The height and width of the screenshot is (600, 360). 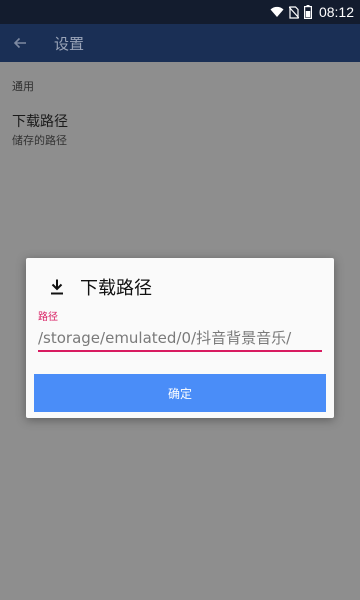 What do you see at coordinates (336, 12) in the screenshot?
I see `status-time: 08:12` at bounding box center [336, 12].